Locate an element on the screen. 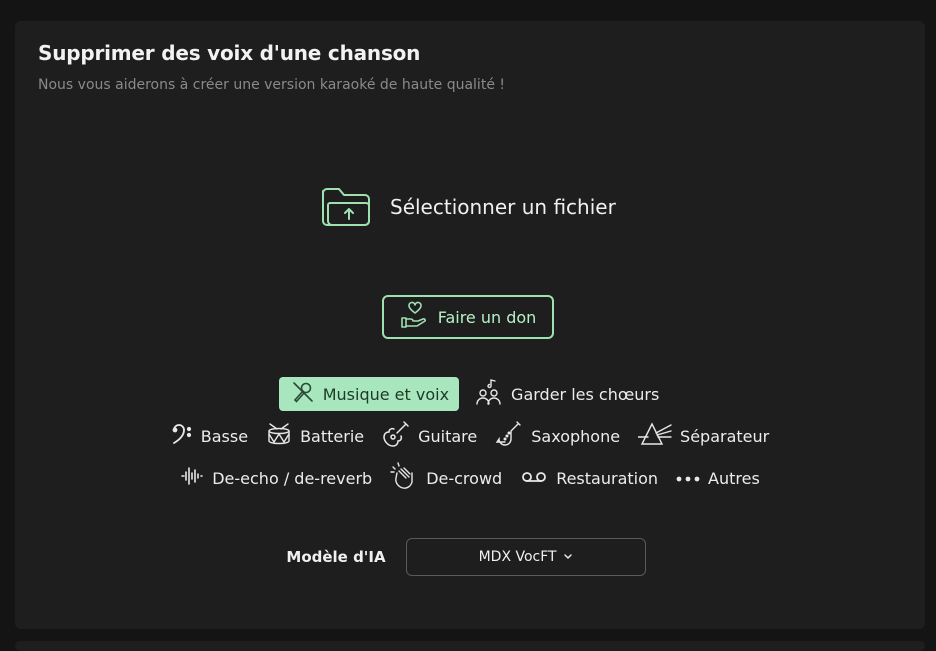 The image size is (936, 651). next-panel is located at coordinates (470, 646).